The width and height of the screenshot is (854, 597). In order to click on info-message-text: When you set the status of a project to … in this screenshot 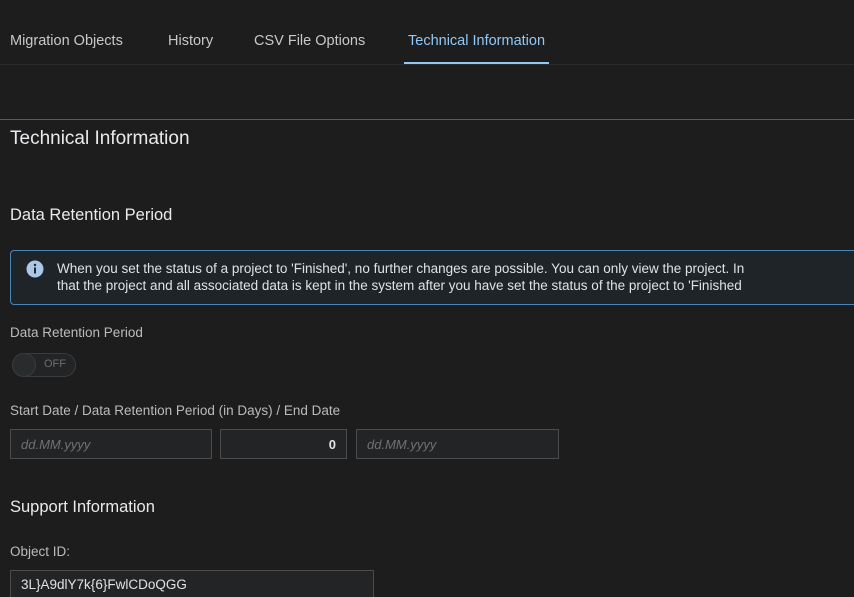, I will do `click(400, 277)`.